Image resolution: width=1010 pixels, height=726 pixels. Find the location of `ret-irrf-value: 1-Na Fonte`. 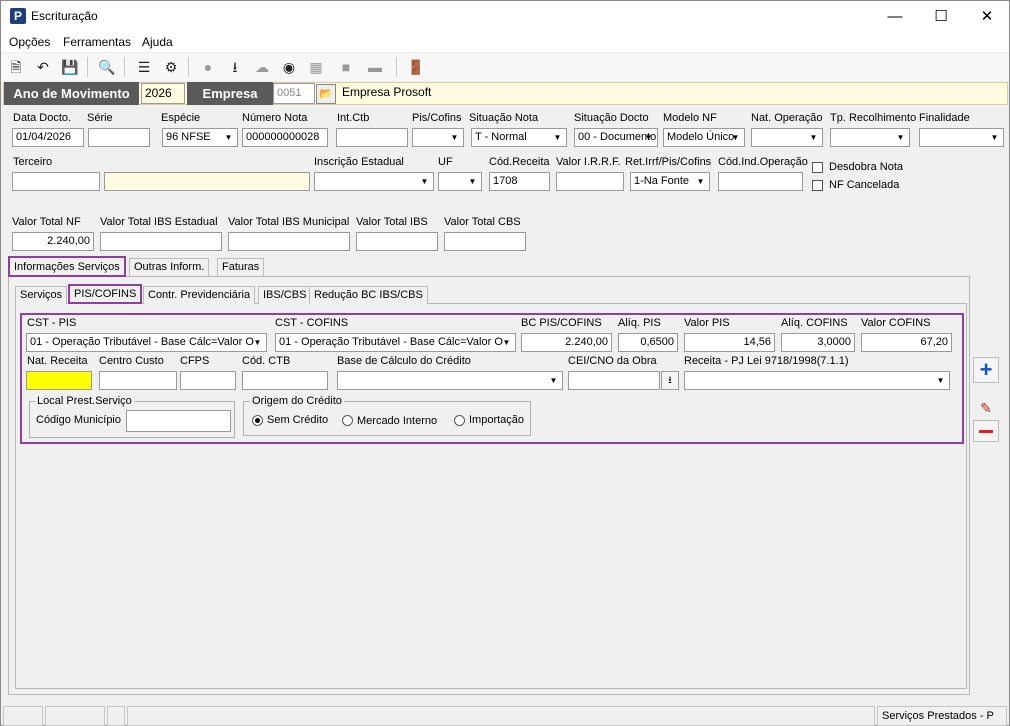

ret-irrf-value: 1-Na Fonte is located at coordinates (662, 181).